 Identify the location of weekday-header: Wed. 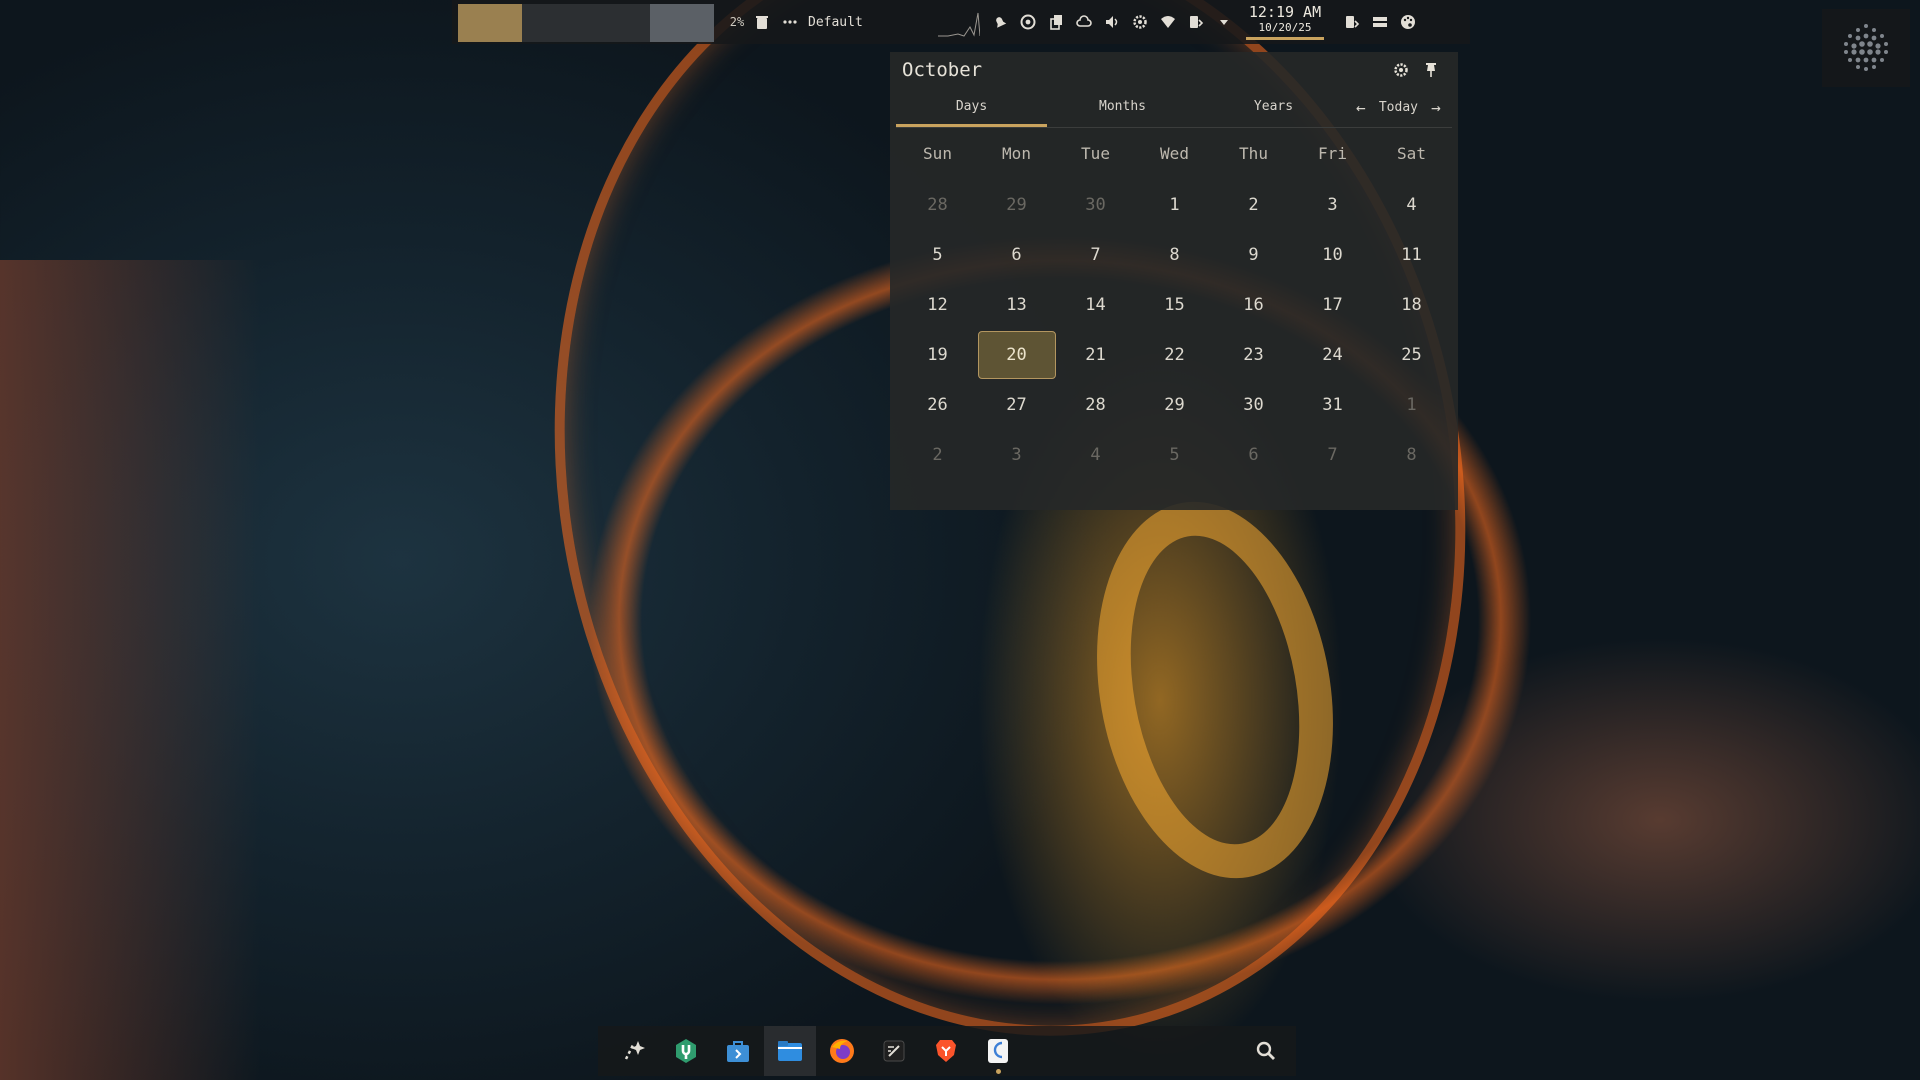
(1174, 153).